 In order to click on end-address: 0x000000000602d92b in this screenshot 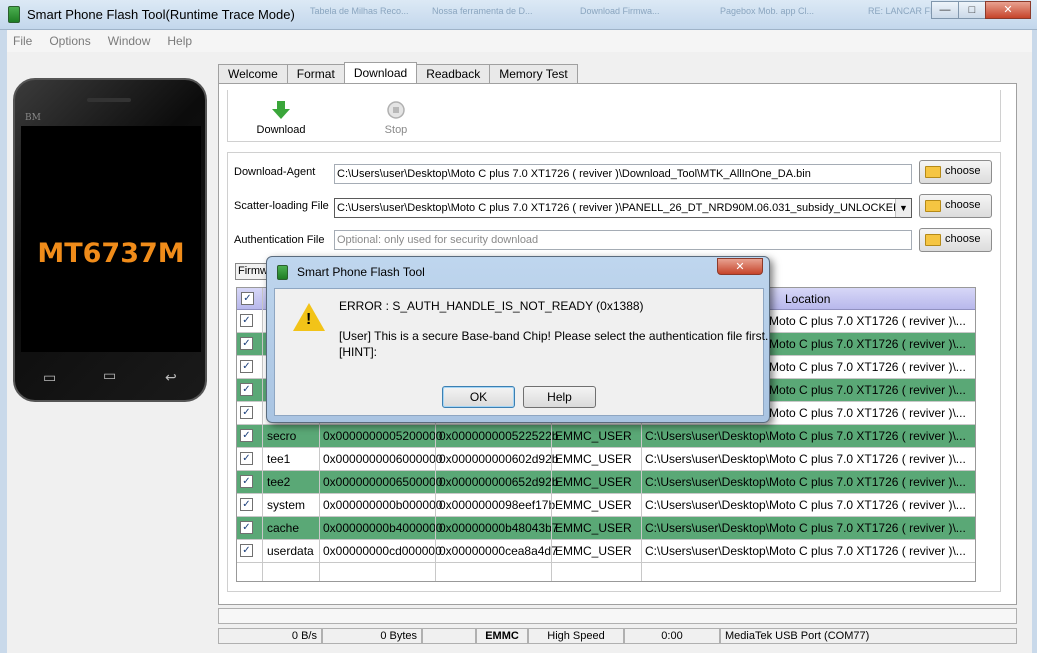, I will do `click(499, 459)`.